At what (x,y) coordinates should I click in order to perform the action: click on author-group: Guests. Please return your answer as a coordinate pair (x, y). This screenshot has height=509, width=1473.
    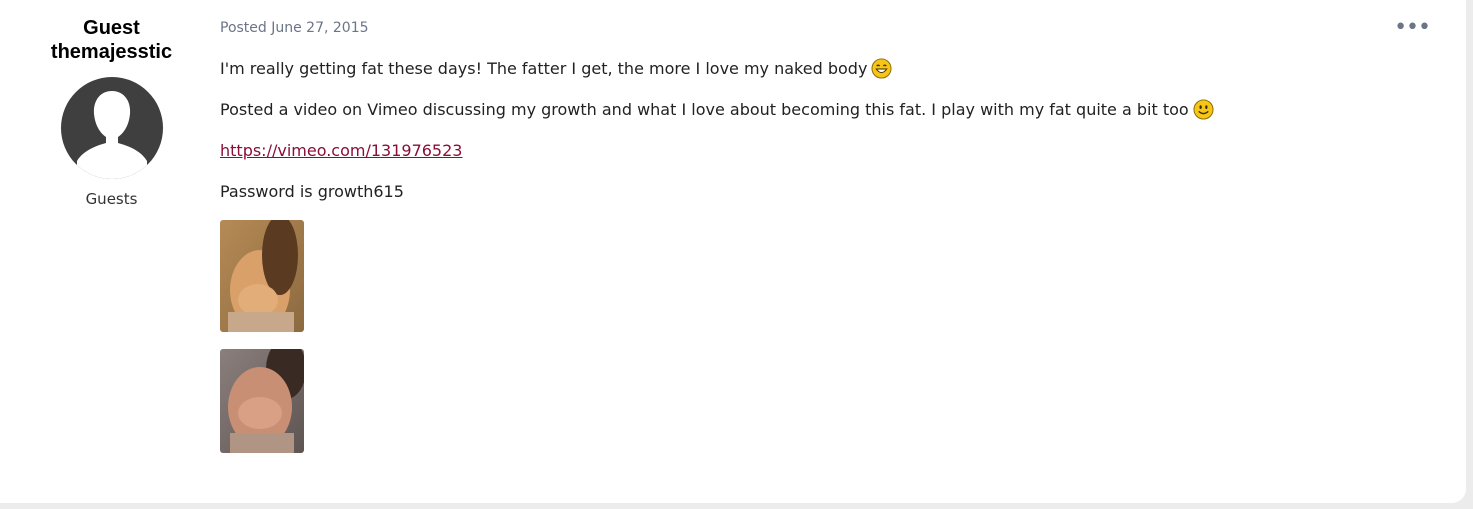
    Looking at the image, I should click on (111, 199).